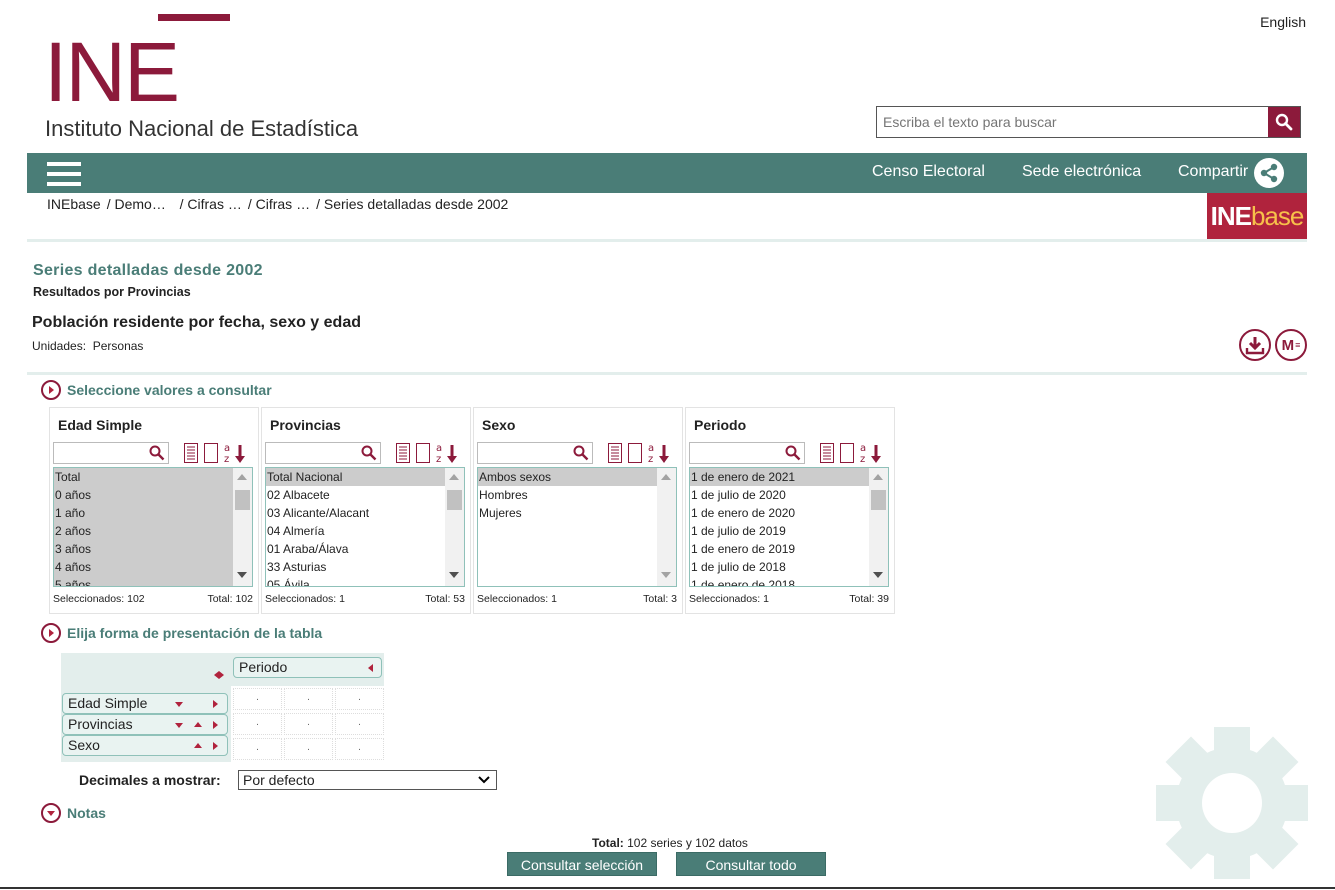 This screenshot has width=1335, height=890. I want to click on nav-compartir: Compartir, so click(1213, 172).